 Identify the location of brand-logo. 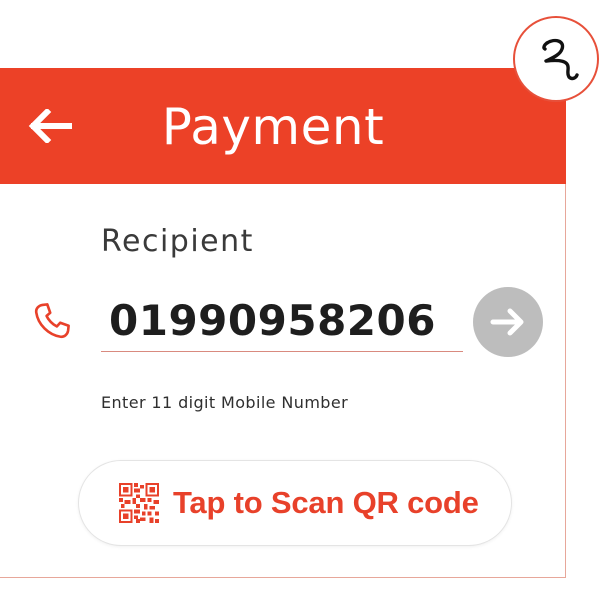
(556, 59).